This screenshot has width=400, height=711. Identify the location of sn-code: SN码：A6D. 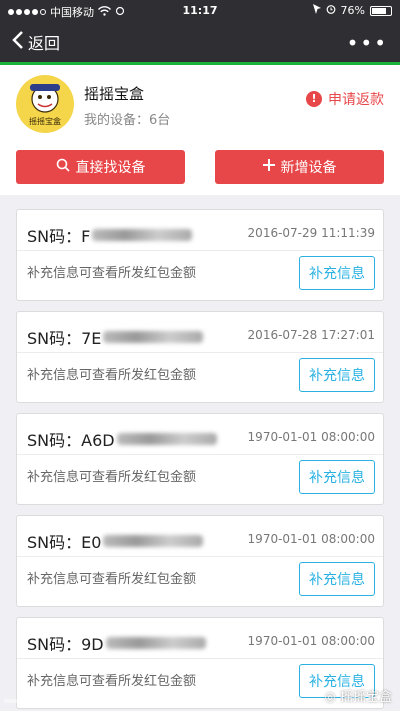
(122, 439).